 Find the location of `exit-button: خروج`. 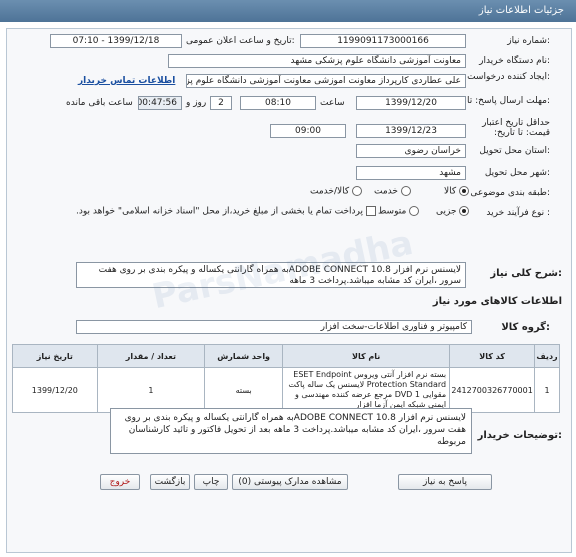

exit-button: خروج is located at coordinates (120, 482).